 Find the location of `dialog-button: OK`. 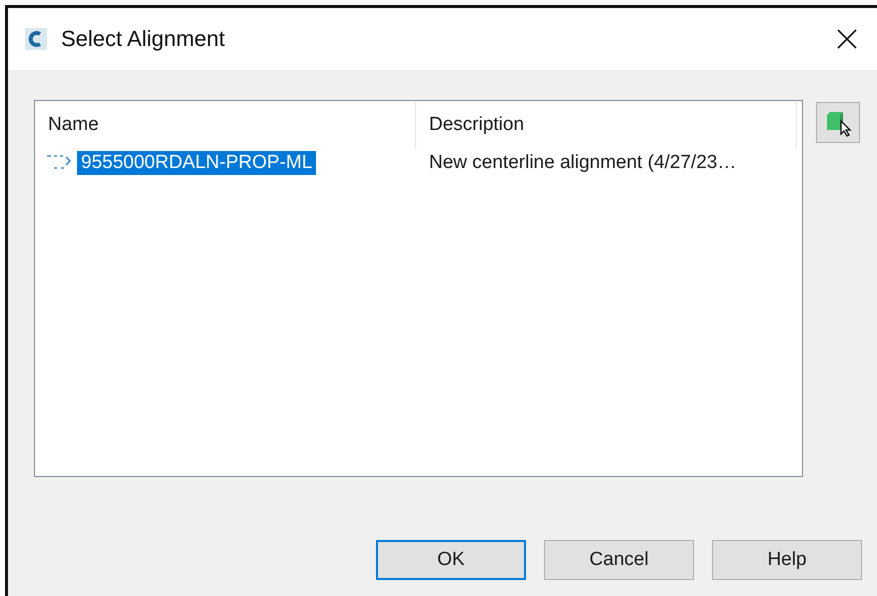

dialog-button: OK is located at coordinates (451, 560).